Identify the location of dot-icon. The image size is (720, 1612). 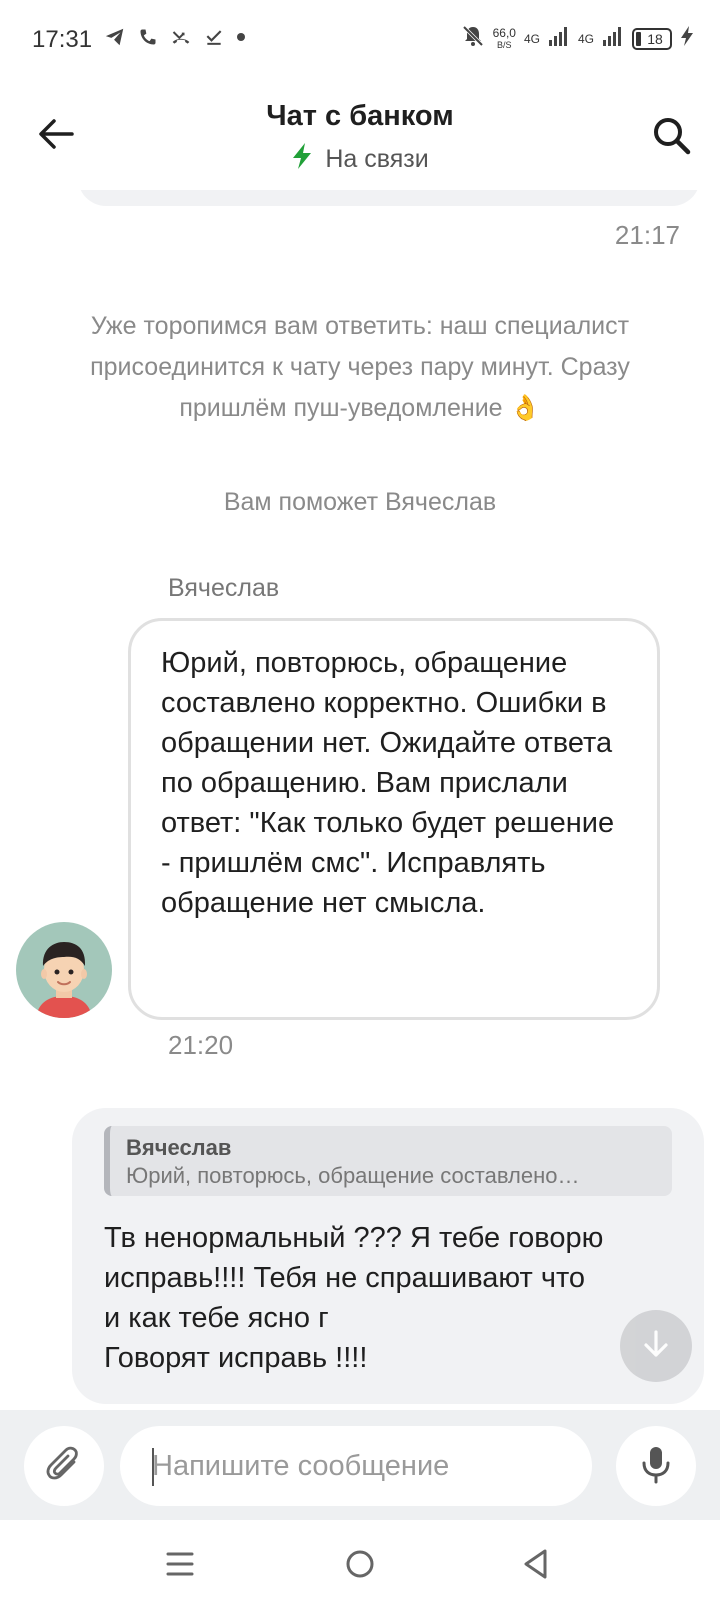
(241, 37).